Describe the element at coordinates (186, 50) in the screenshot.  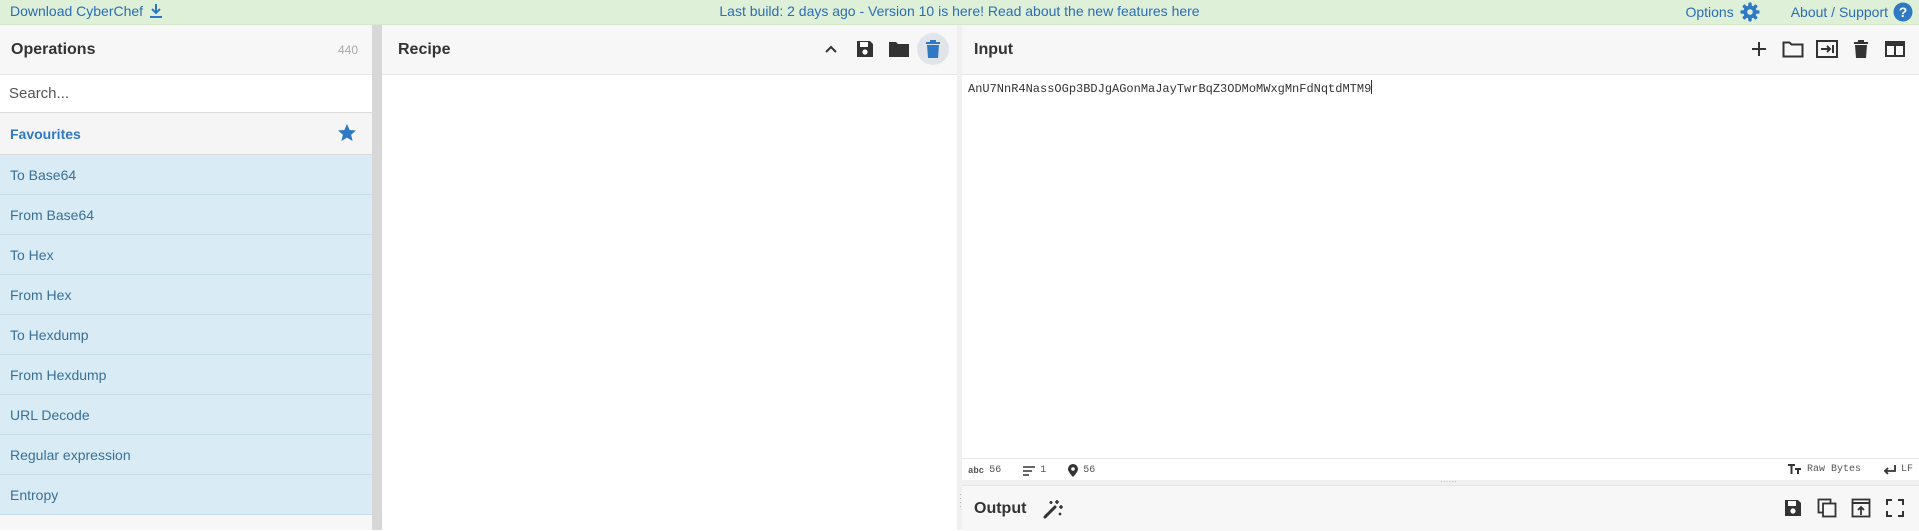
I see `operations-header: Operations 440` at that location.